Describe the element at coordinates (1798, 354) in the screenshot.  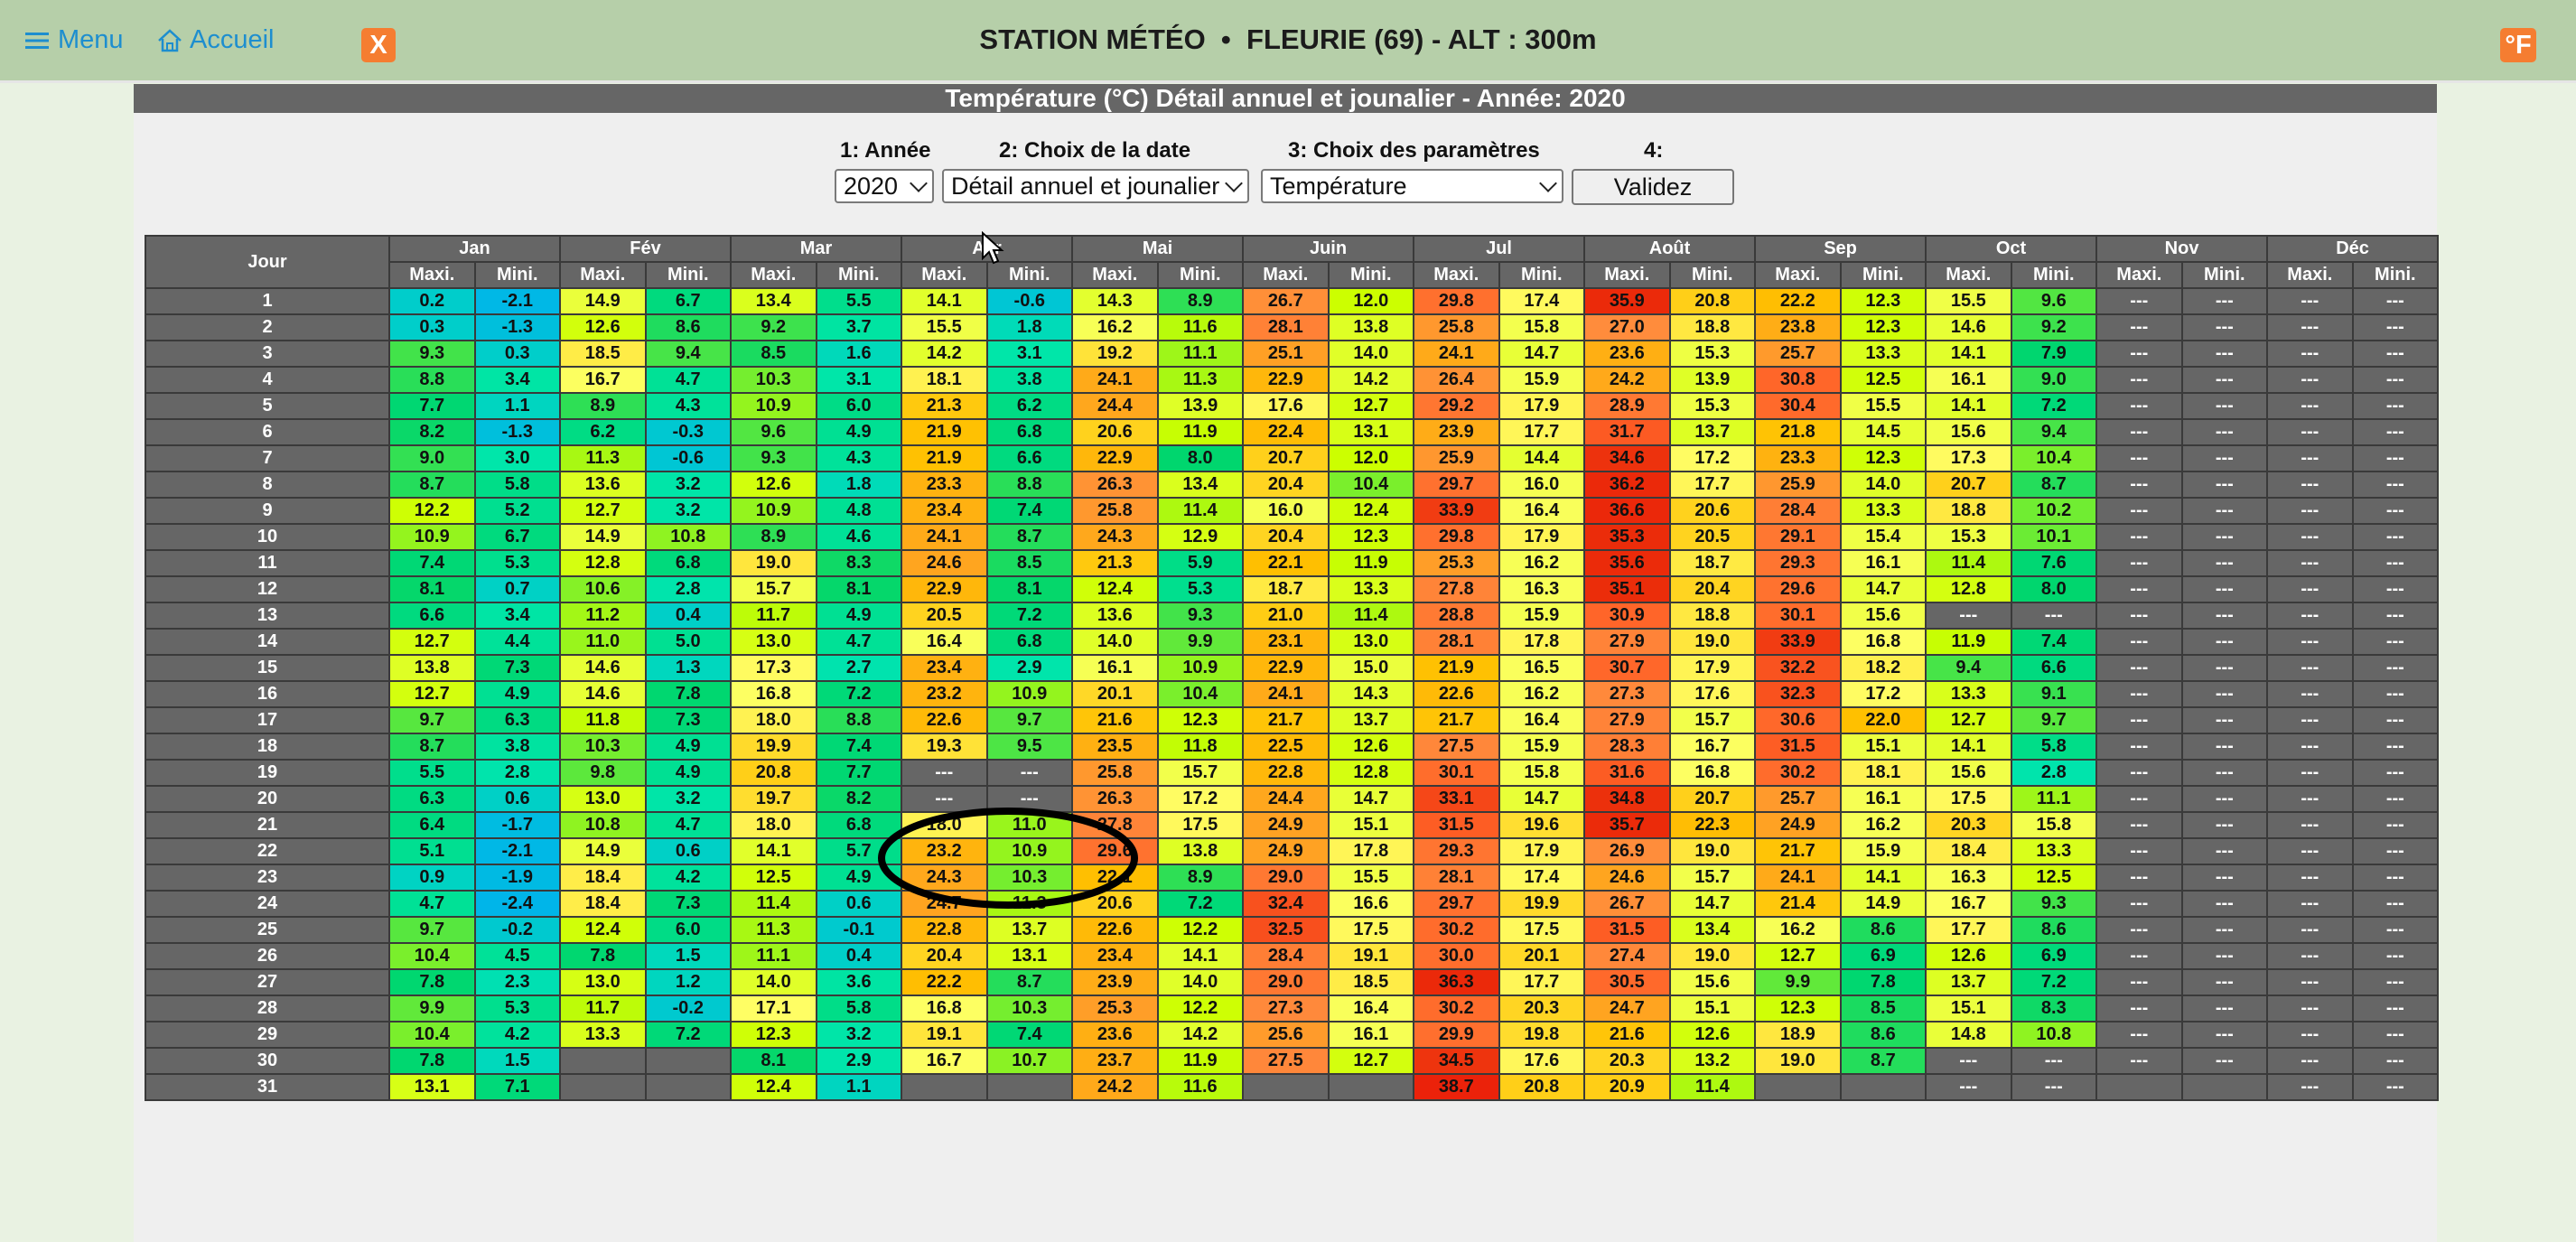
I see `max-temp-cell: 25.7` at that location.